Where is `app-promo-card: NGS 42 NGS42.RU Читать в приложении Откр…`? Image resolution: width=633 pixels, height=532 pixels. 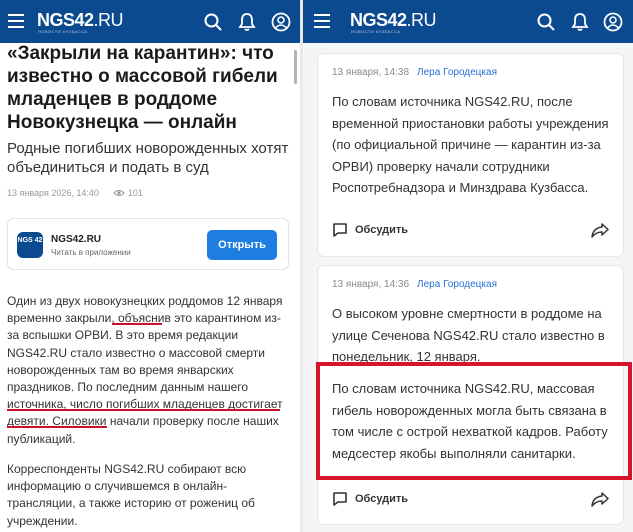 app-promo-card: NGS 42 NGS42.RU Читать в приложении Откр… is located at coordinates (148, 244).